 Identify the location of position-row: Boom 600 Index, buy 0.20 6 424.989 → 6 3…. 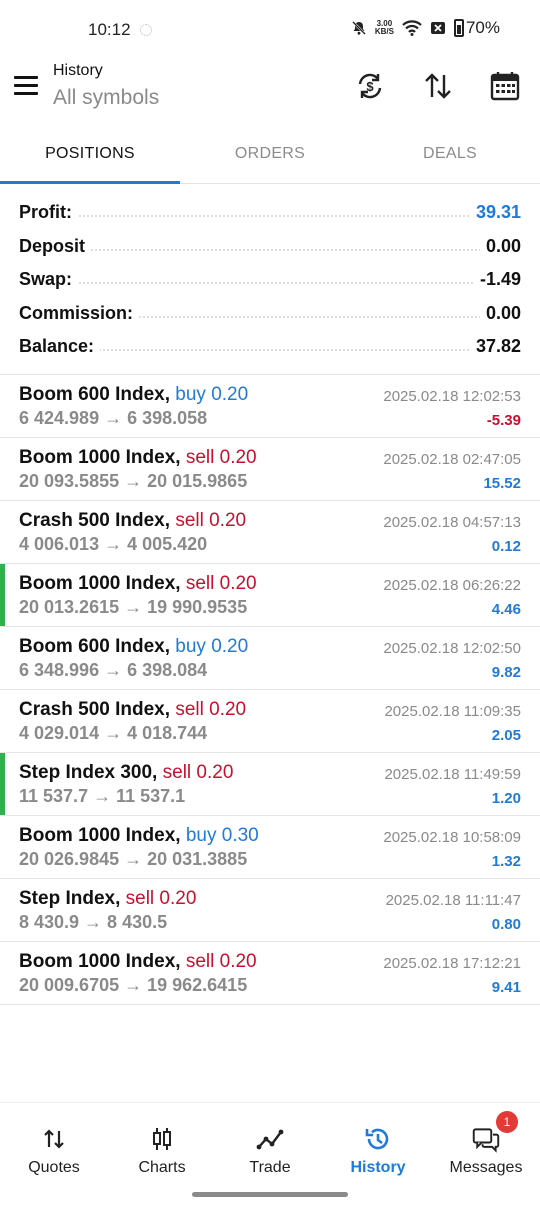
(270, 406).